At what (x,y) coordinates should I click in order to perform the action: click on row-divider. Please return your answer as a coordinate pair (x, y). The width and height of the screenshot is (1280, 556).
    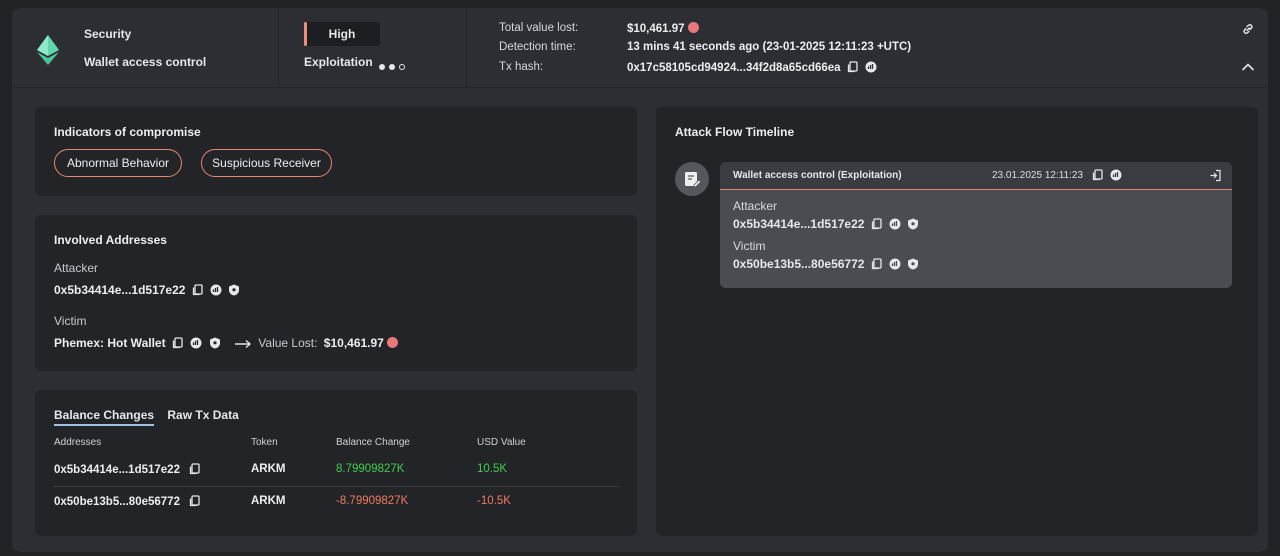
    Looking at the image, I should click on (336, 486).